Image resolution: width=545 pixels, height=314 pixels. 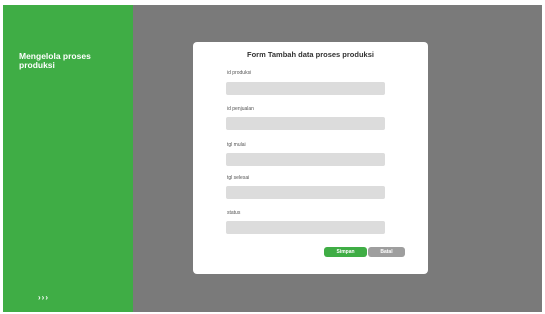 I want to click on label-status: status, so click(x=234, y=213).